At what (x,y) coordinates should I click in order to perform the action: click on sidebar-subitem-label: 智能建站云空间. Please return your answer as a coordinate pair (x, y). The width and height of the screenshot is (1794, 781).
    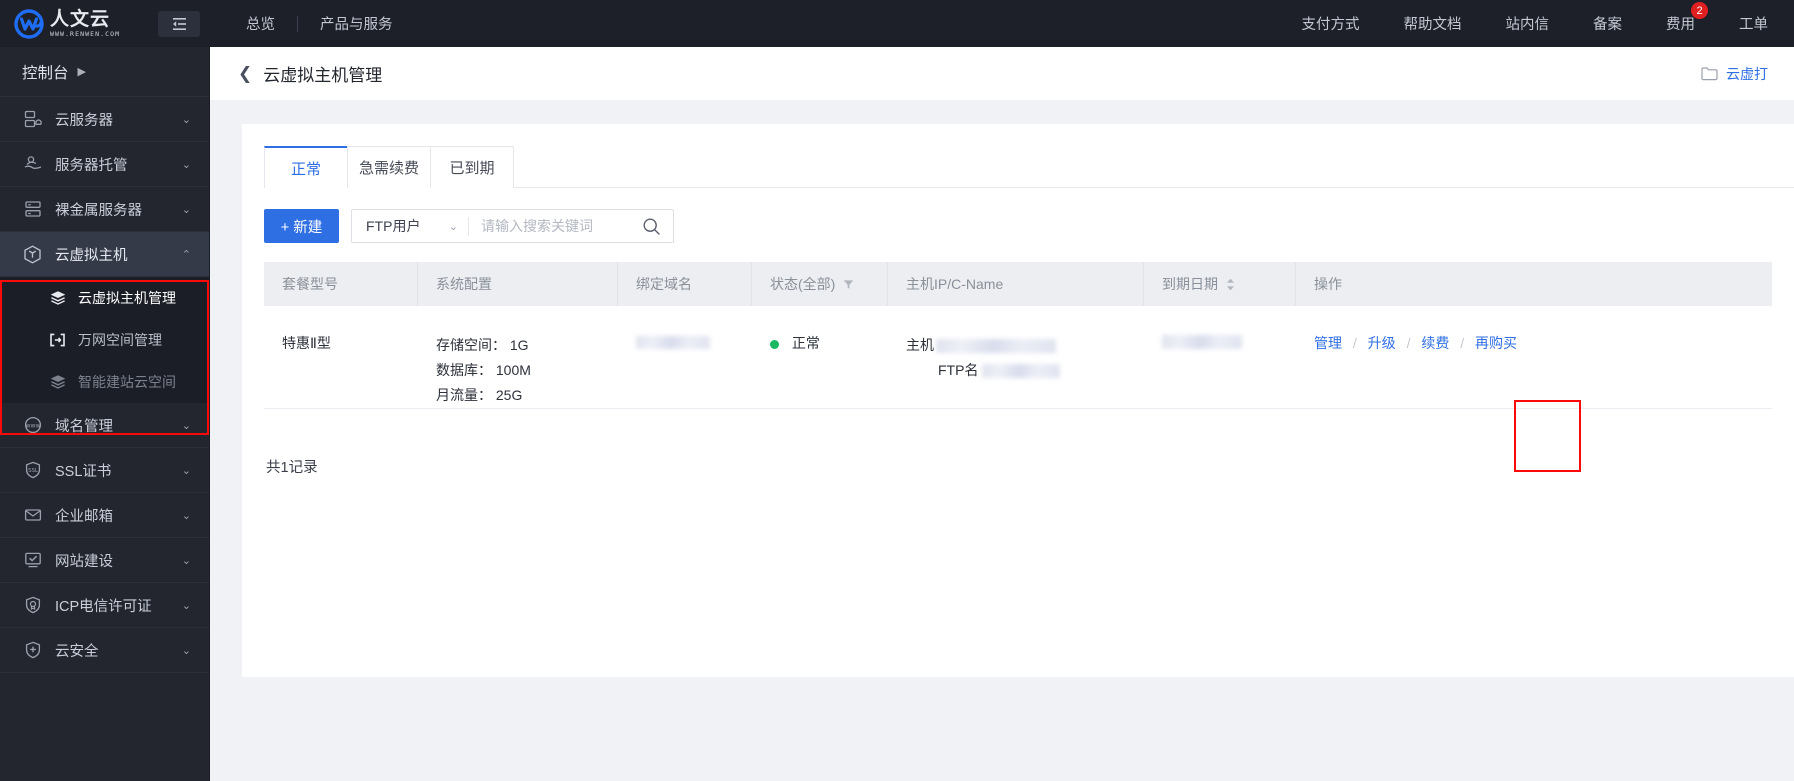
    Looking at the image, I should click on (127, 382).